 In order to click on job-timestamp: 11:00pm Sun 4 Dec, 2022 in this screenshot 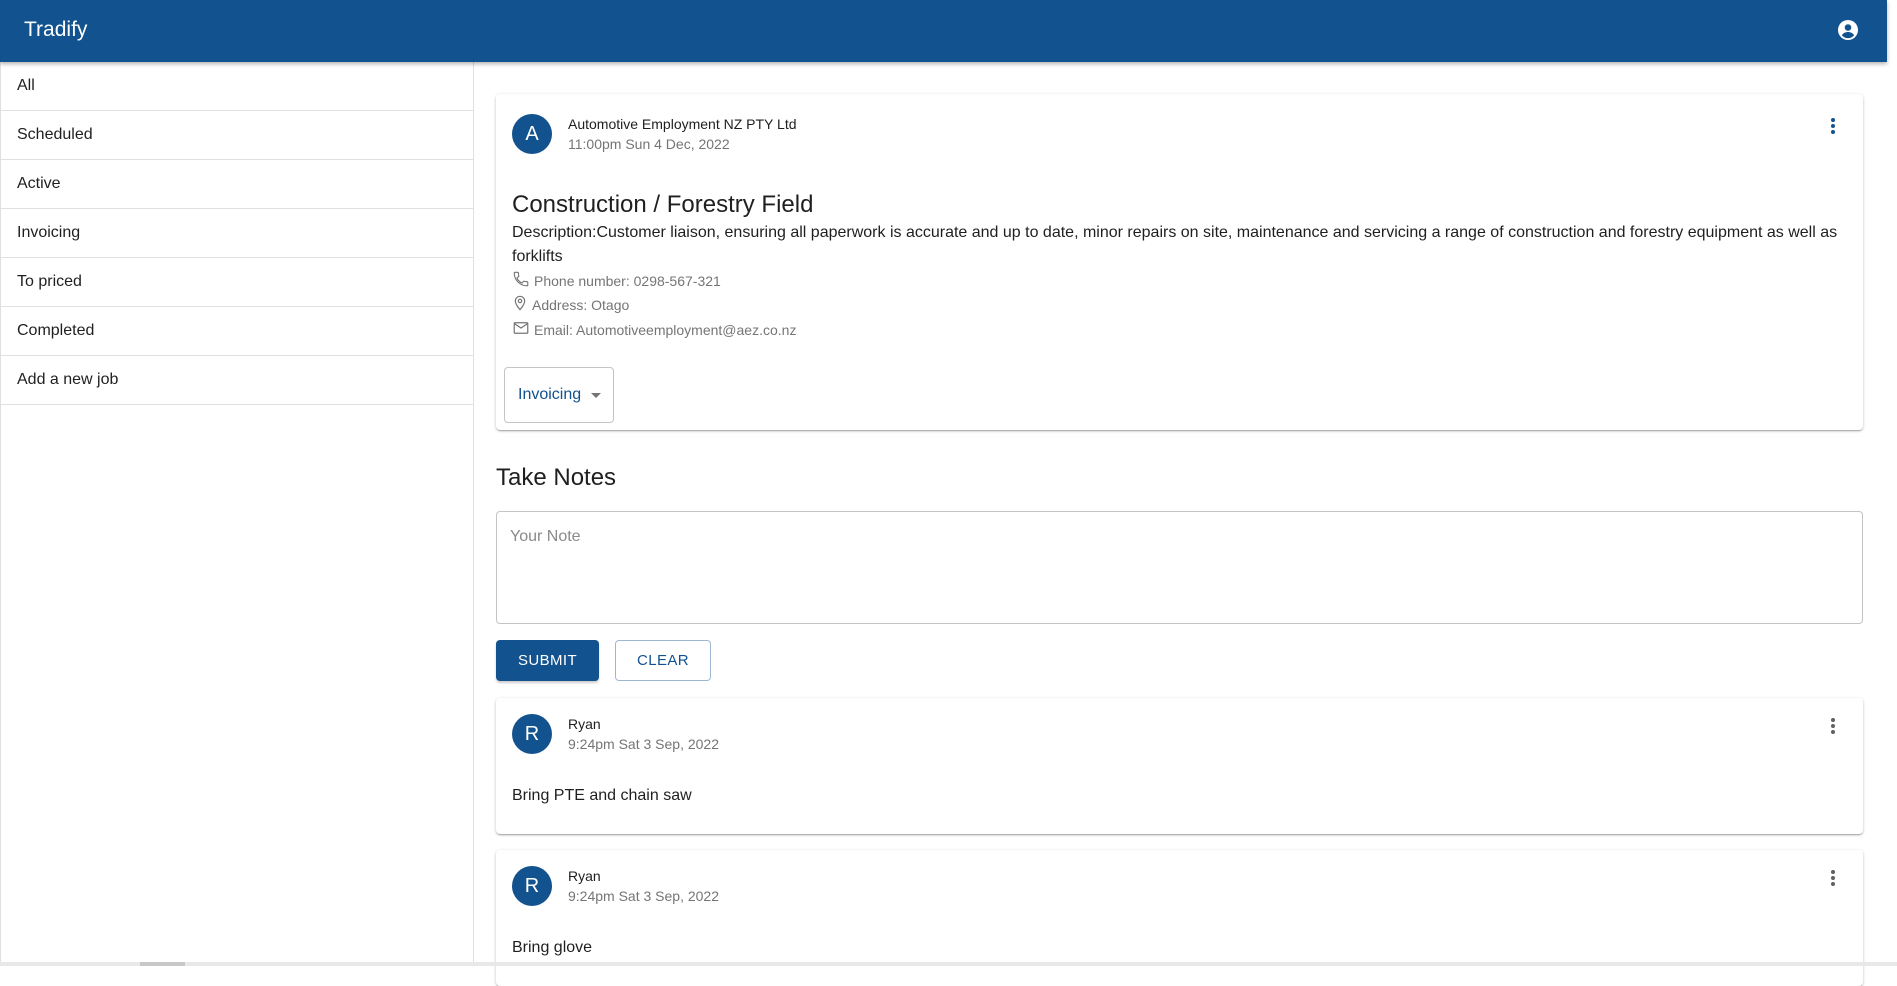, I will do `click(649, 144)`.